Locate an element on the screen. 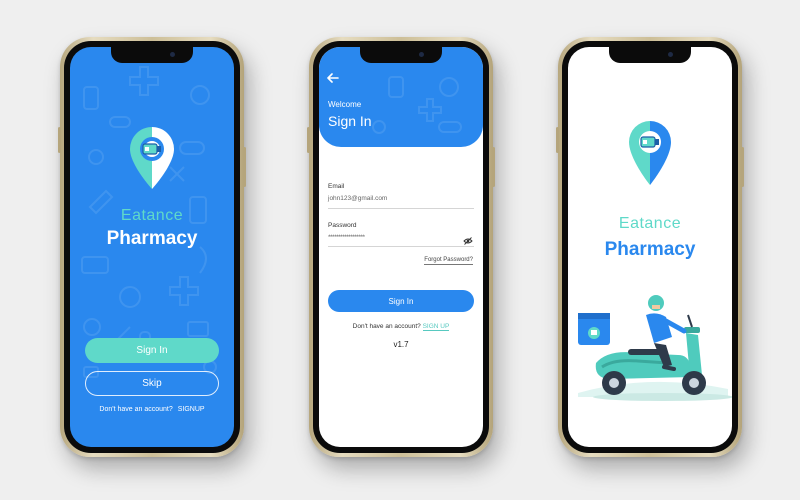 Image resolution: width=800 pixels, height=500 pixels. signup-link: SIGNUP is located at coordinates (191, 409).